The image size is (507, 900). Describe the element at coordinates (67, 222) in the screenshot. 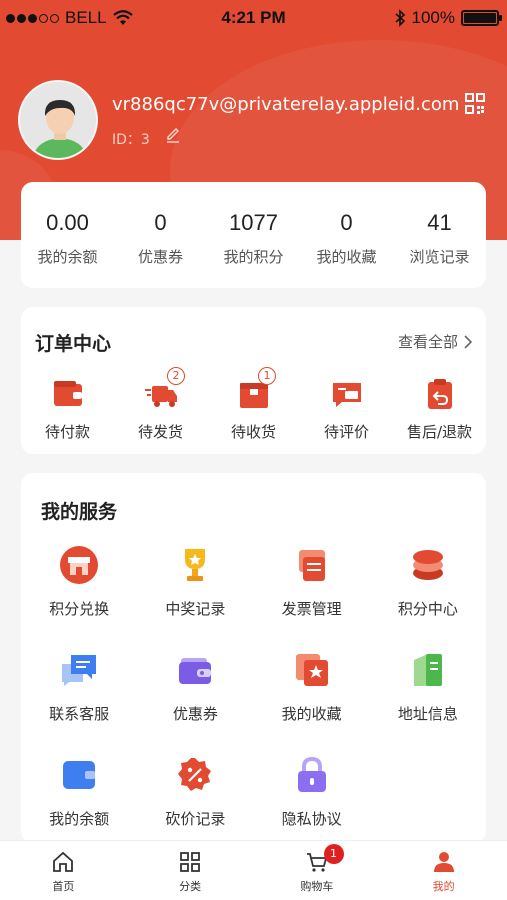

I see `stat-value: 0.00` at that location.